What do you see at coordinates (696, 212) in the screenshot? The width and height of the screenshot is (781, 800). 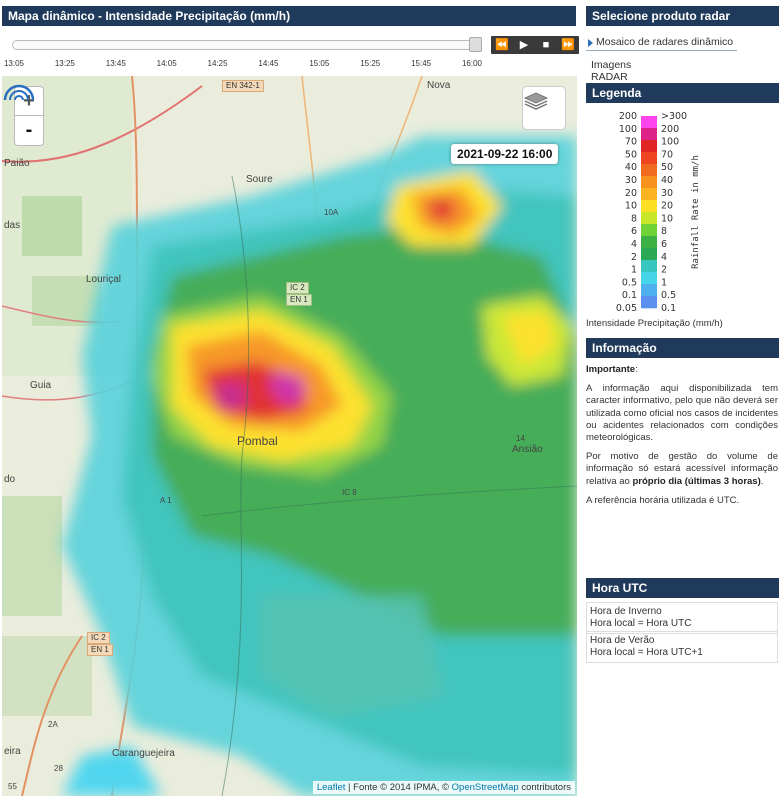 I see `legend-axis-label: Rainfall Rate in mm/h` at bounding box center [696, 212].